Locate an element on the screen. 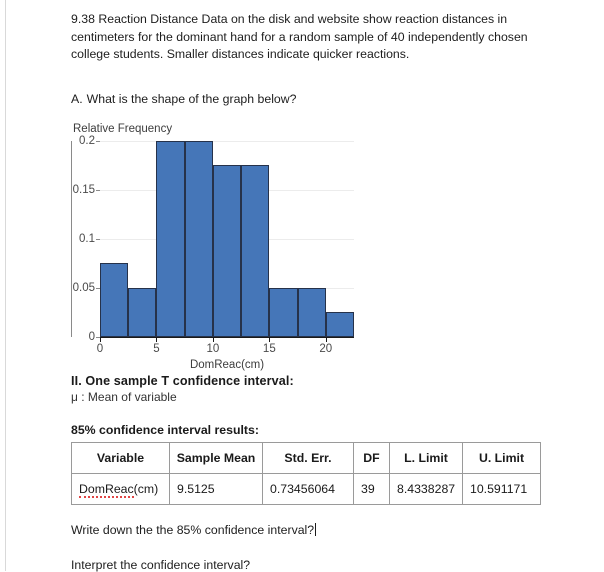 Image resolution: width=604 pixels, height=572 pixels. column-header-variable: Variable is located at coordinates (120, 457).